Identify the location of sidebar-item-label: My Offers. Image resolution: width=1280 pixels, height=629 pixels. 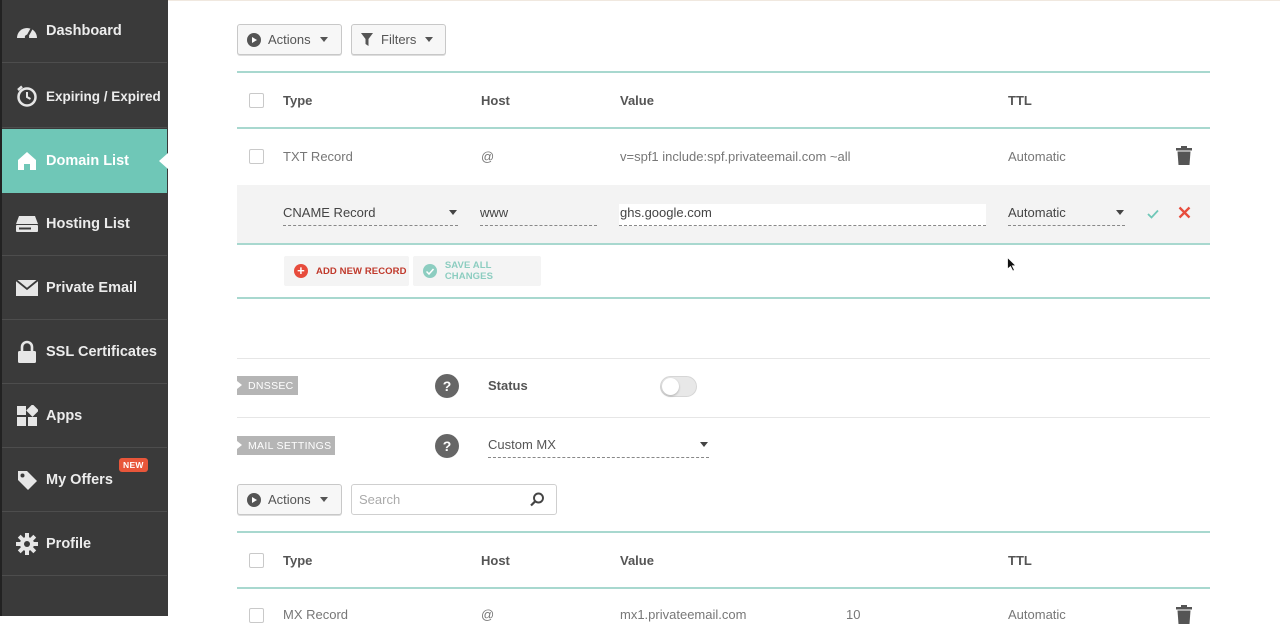
(79, 480).